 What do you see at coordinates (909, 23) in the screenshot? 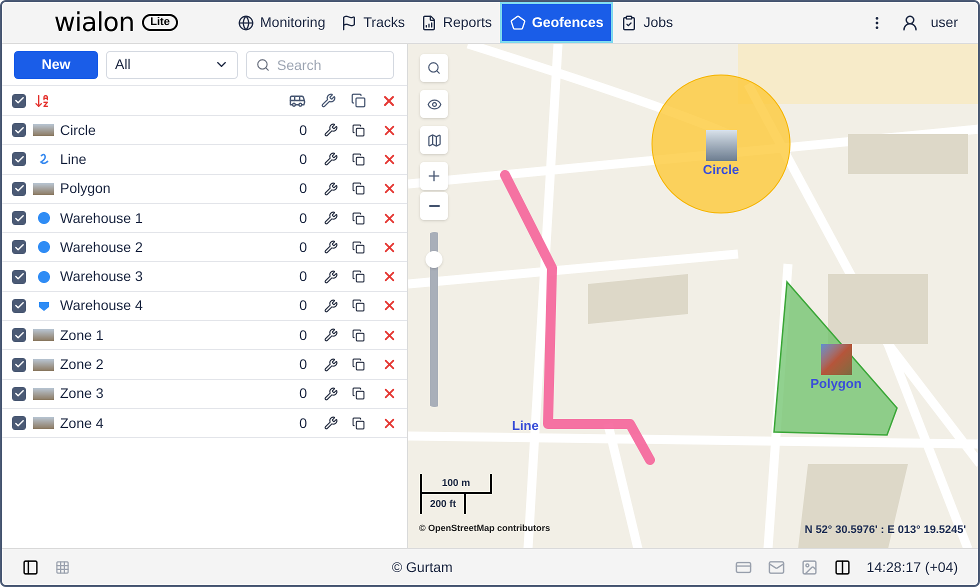
I see `user-icon` at bounding box center [909, 23].